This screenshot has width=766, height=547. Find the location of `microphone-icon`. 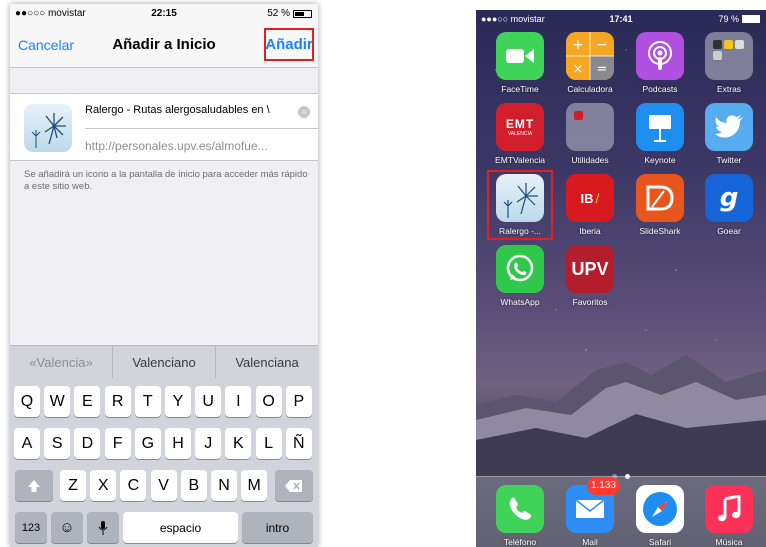

microphone-icon is located at coordinates (103, 527).